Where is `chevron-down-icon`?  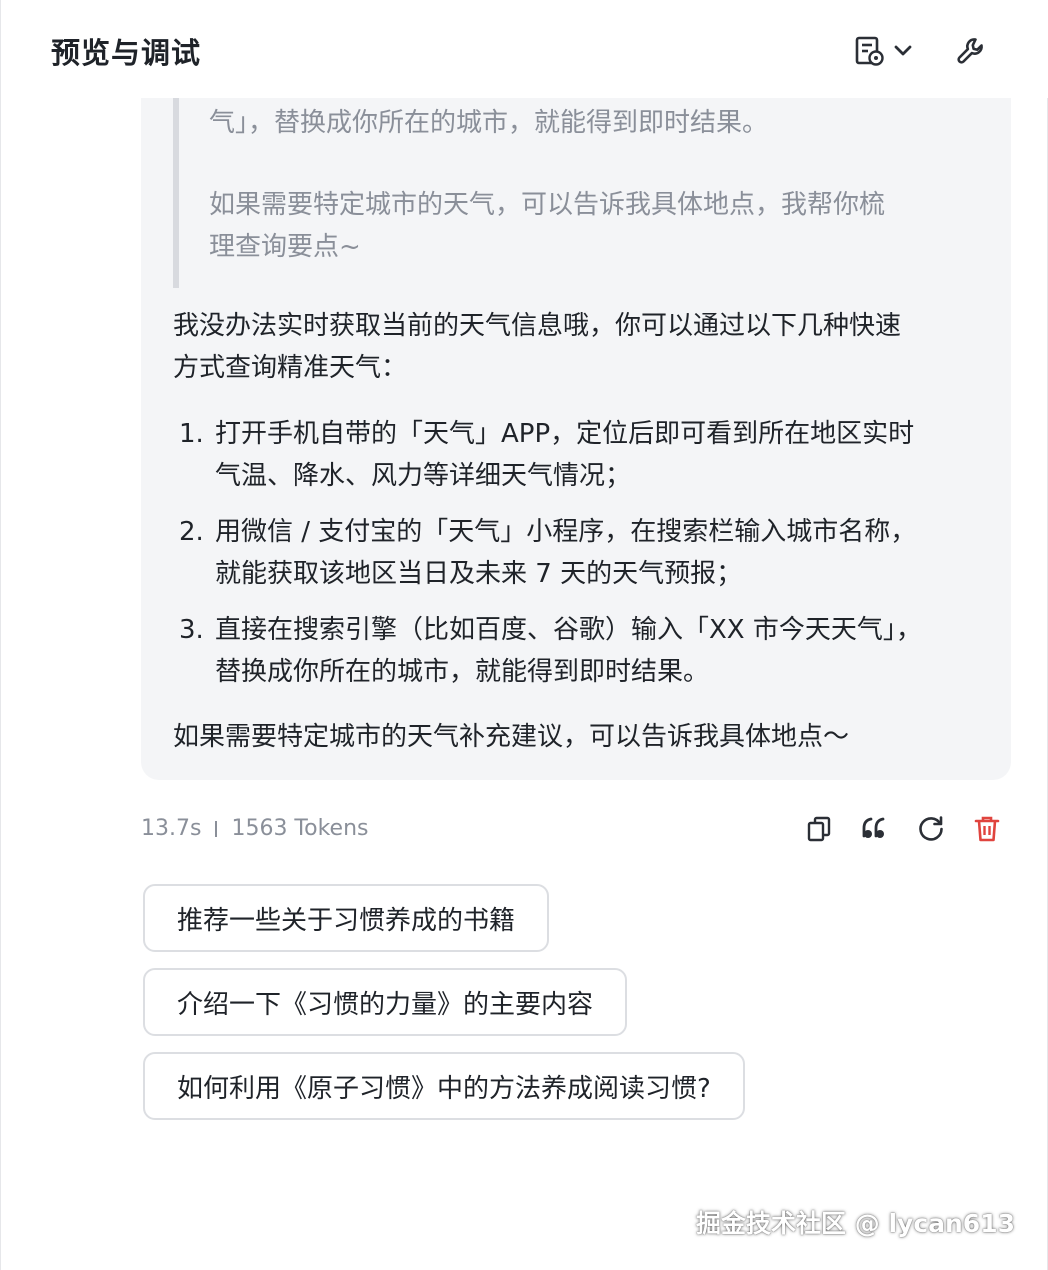
chevron-down-icon is located at coordinates (903, 51).